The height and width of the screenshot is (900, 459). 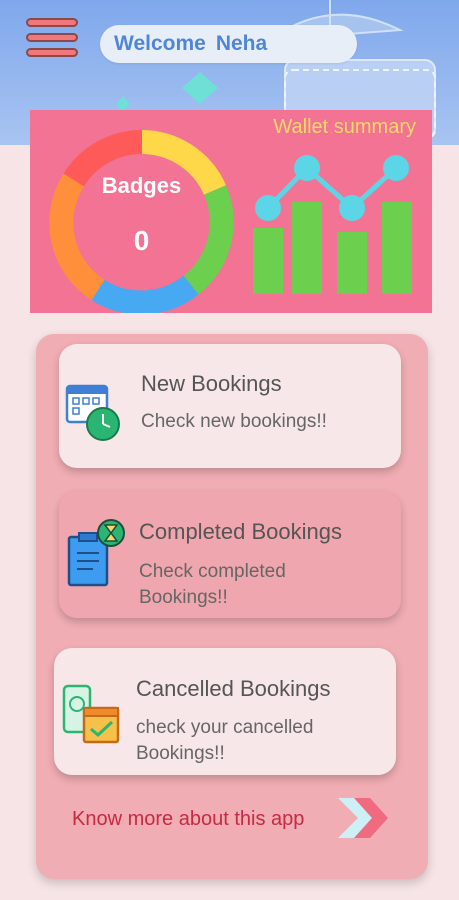 What do you see at coordinates (96, 553) in the screenshot?
I see `clipboard-hourglass-icon` at bounding box center [96, 553].